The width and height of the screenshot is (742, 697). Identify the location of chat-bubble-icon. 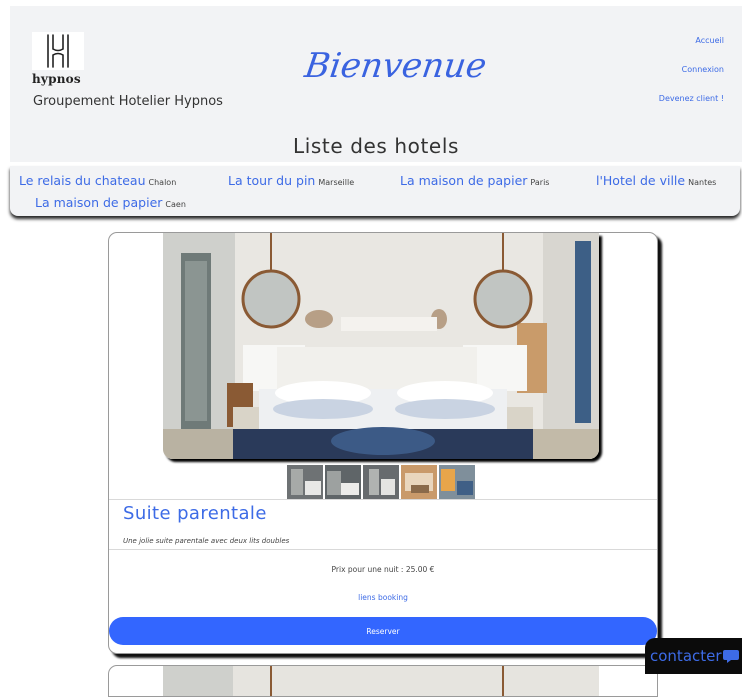
(730, 656).